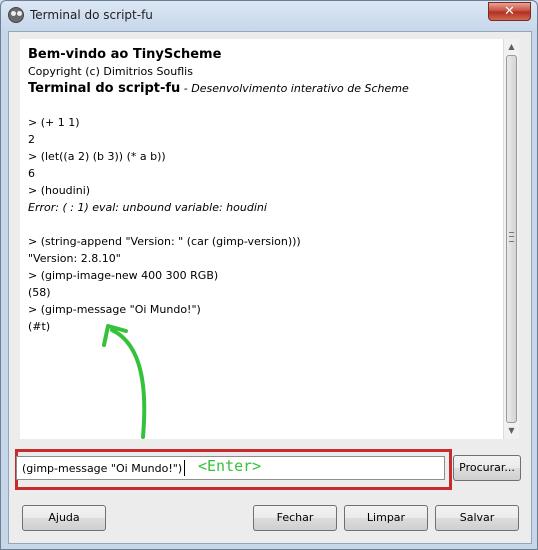 This screenshot has height=550, width=538. I want to click on console-line: (58), so click(39, 292).